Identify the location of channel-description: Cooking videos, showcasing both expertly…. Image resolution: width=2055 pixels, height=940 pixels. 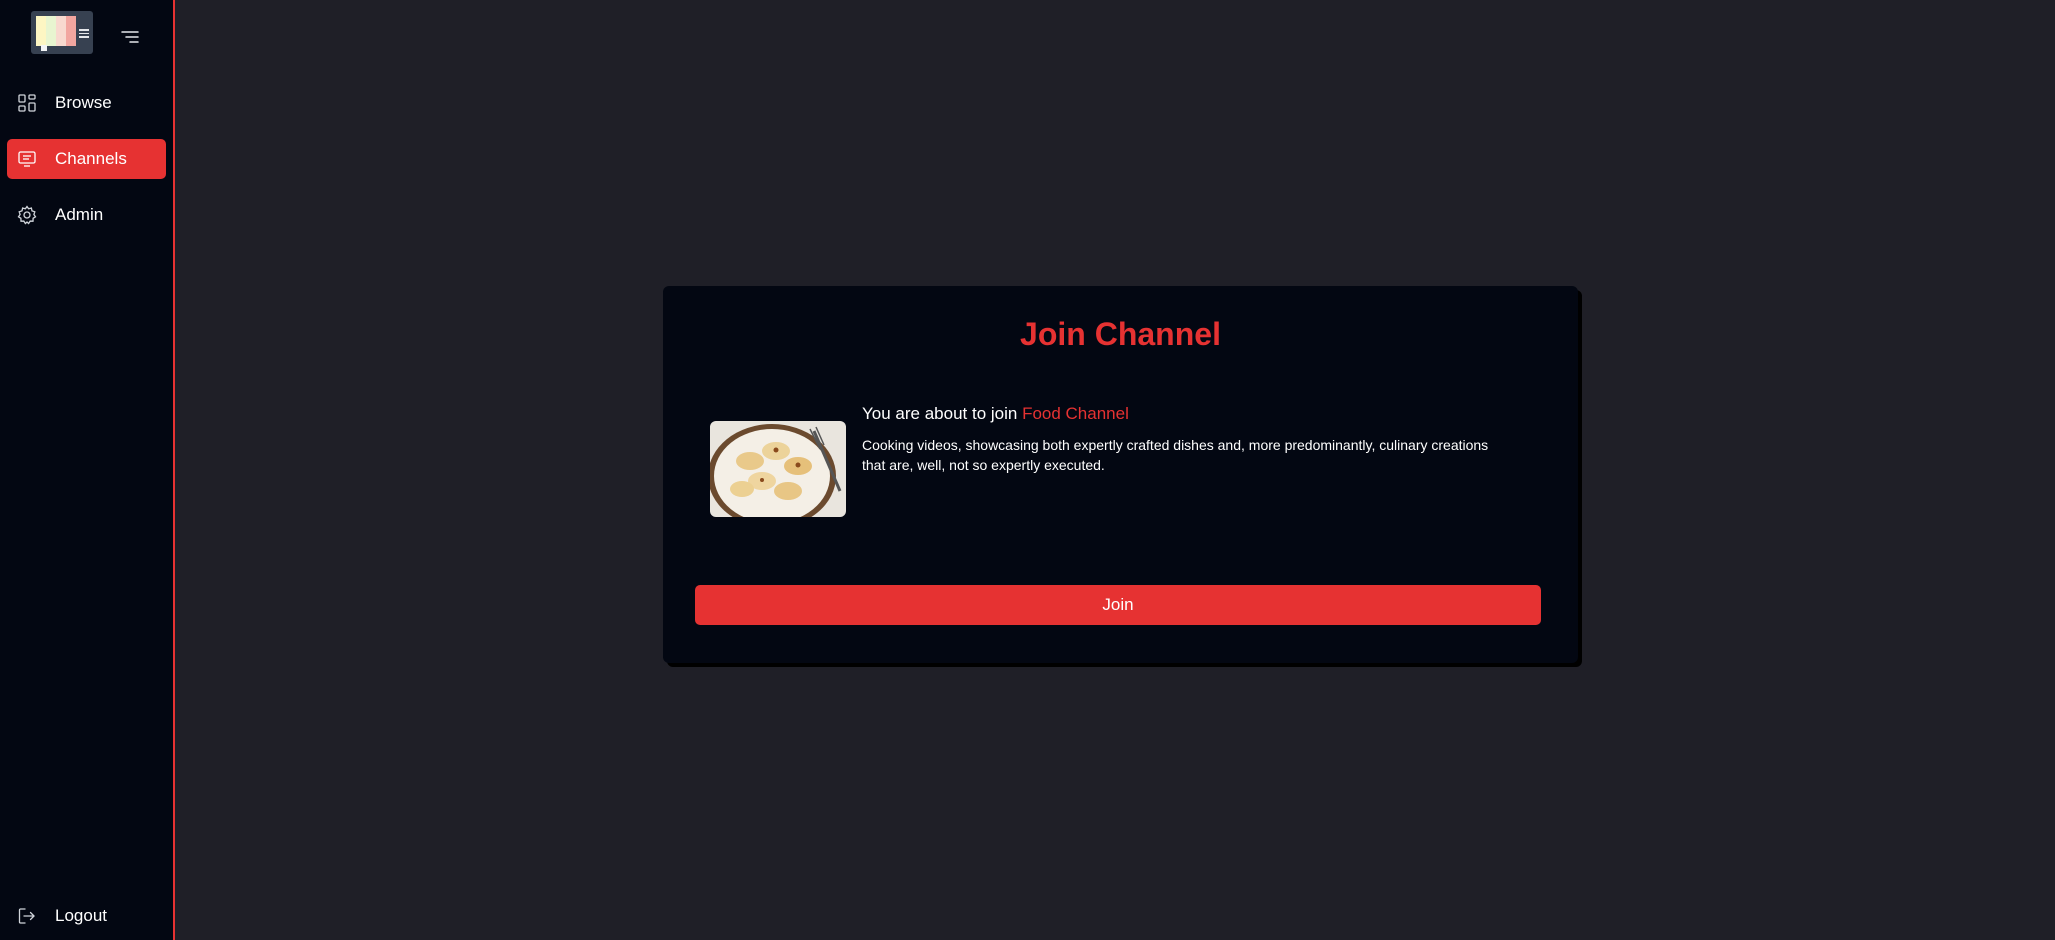
(1175, 455).